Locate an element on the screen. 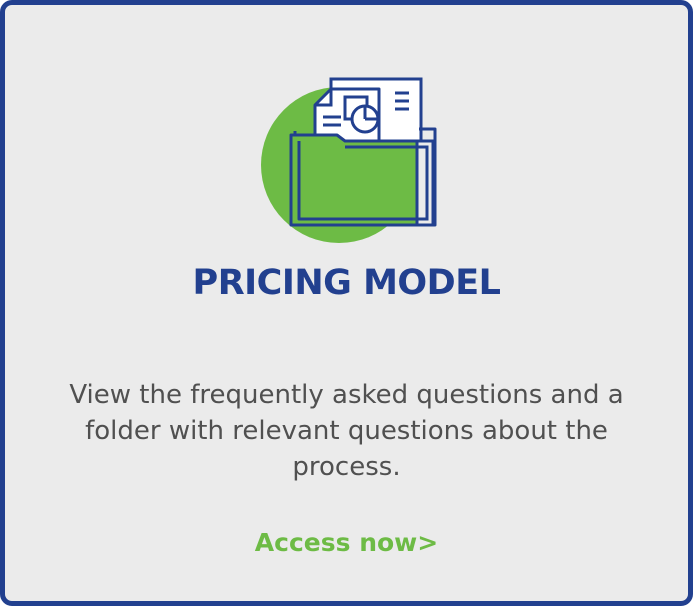  folder-with-documents-icon is located at coordinates (349, 160).